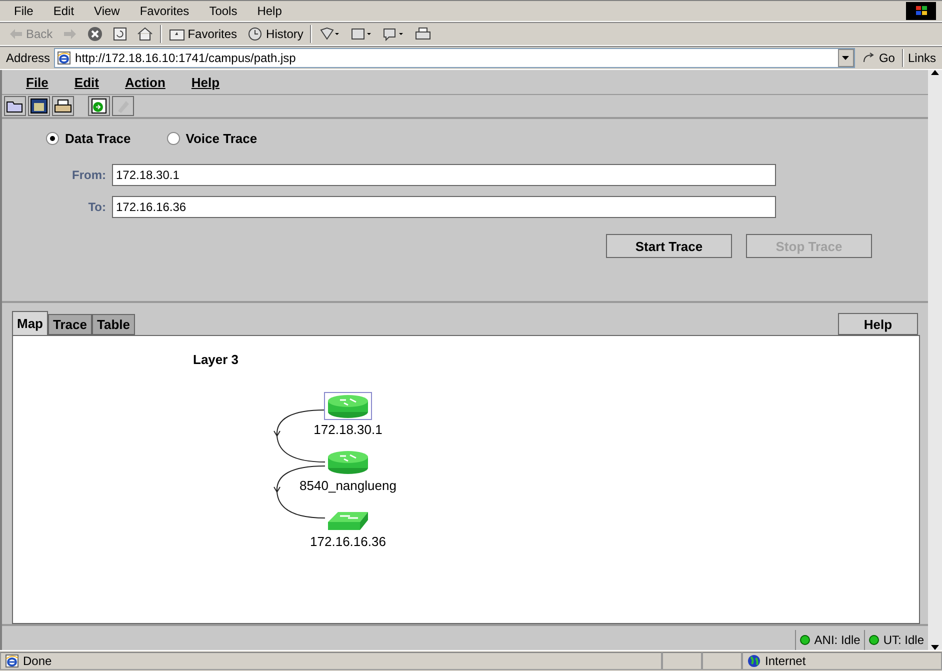 This screenshot has width=942, height=671. Describe the element at coordinates (878, 324) in the screenshot. I see `help-button: Help` at that location.